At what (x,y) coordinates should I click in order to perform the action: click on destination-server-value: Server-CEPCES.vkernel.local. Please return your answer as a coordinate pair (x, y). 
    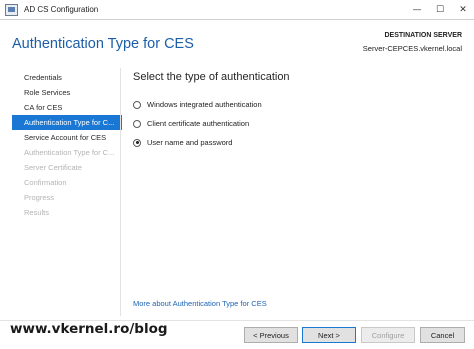
    Looking at the image, I should click on (412, 48).